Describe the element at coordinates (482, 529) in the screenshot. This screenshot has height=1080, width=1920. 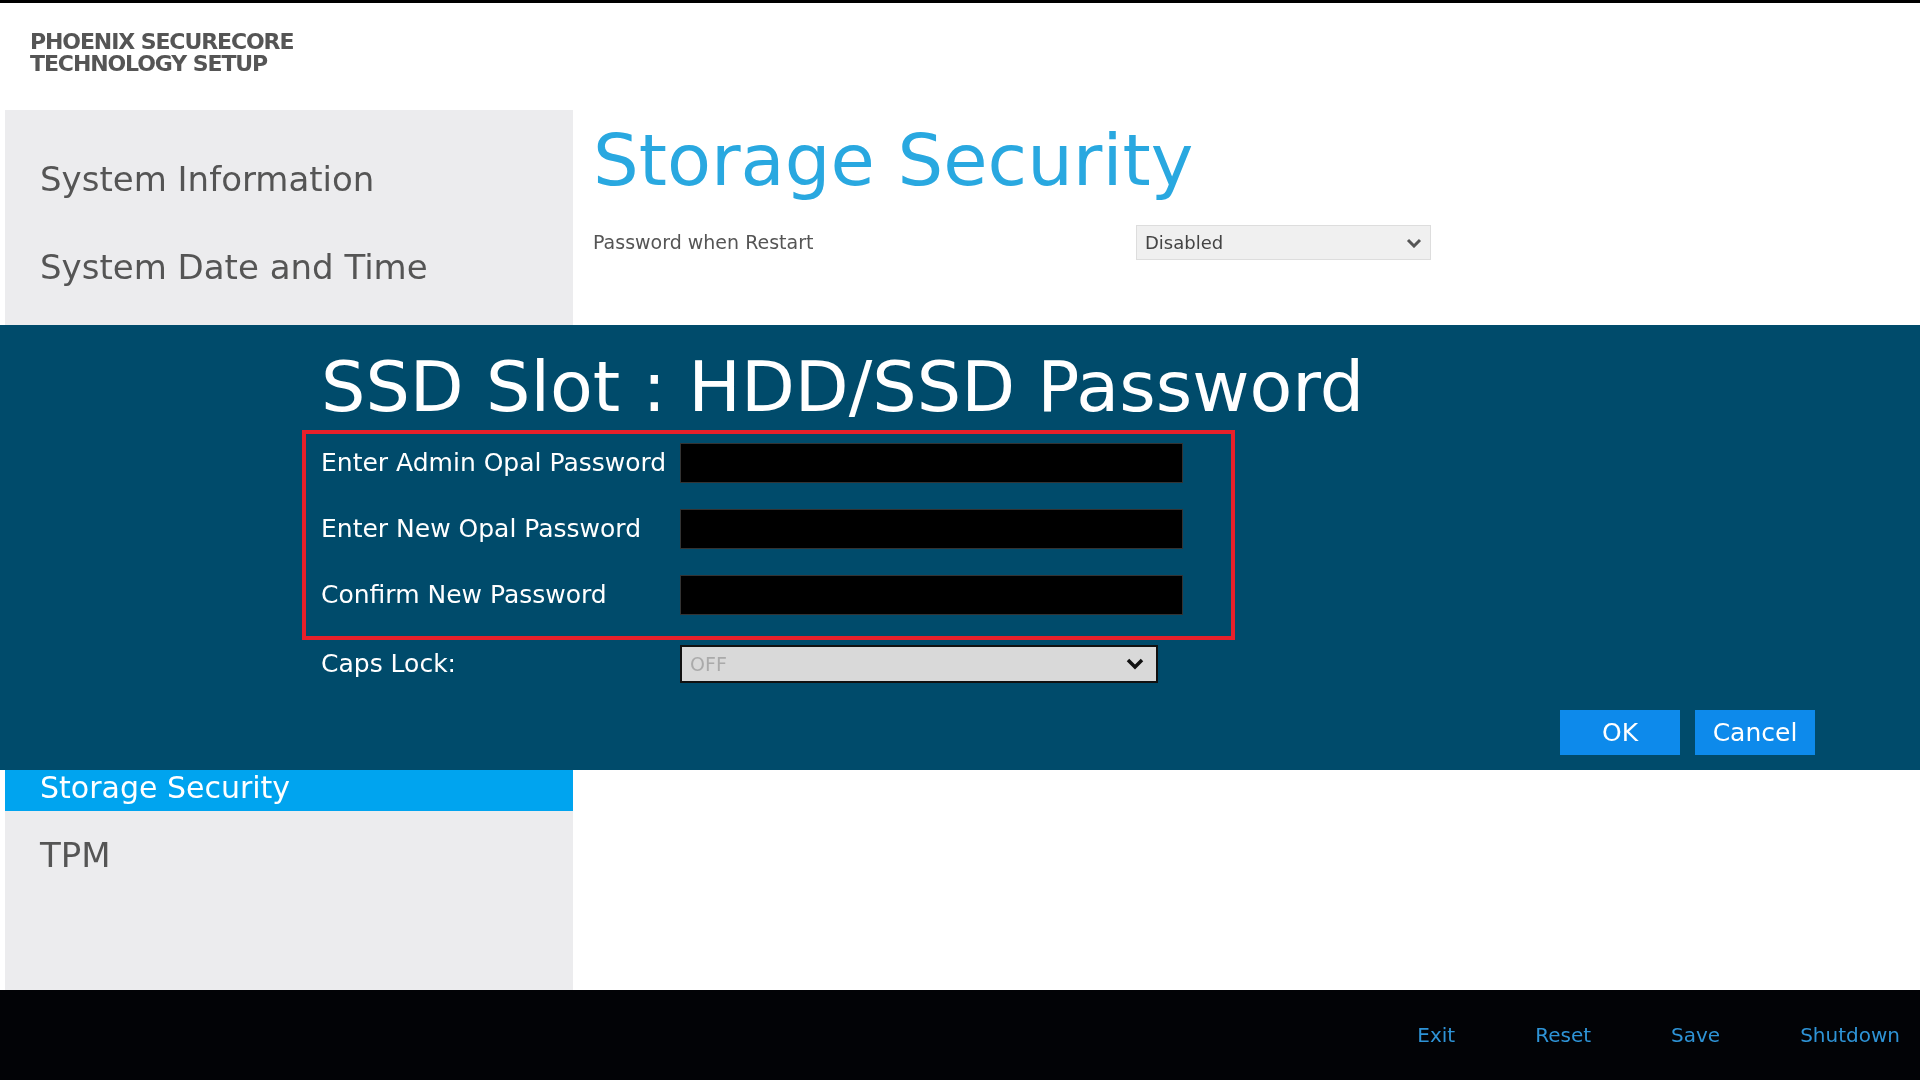
I see `field-label: Enter New Opal Password` at that location.